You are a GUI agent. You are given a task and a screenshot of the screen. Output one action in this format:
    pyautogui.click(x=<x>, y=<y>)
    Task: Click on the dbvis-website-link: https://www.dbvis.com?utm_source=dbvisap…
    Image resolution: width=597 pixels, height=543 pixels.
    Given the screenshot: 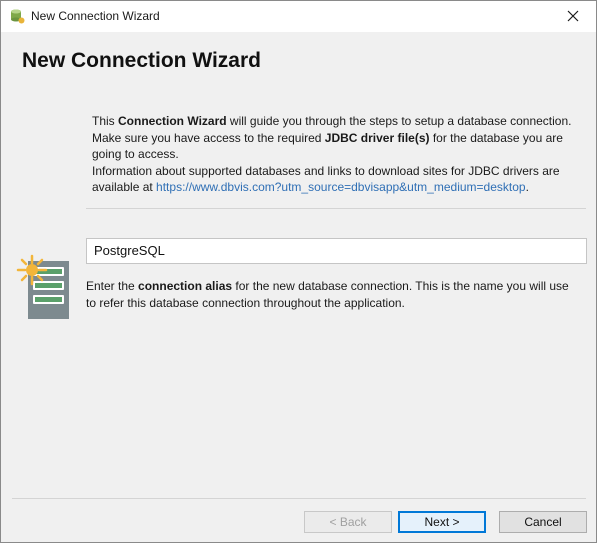 What is the action you would take?
    pyautogui.click(x=341, y=187)
    